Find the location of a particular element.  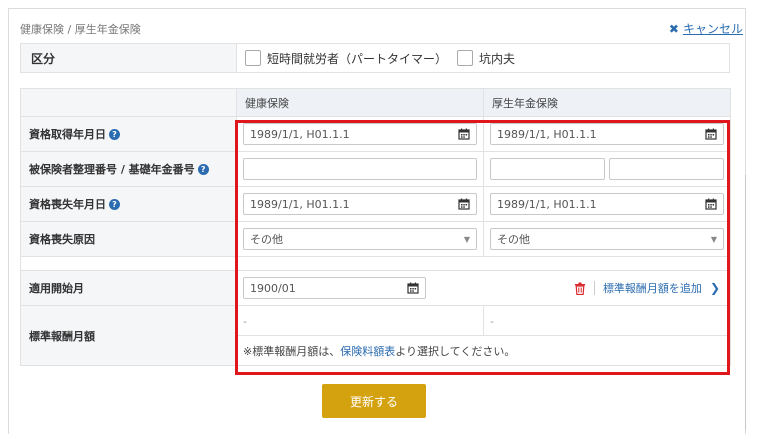

add-std-salary-link: 標準報酬月額を追加 is located at coordinates (652, 288).